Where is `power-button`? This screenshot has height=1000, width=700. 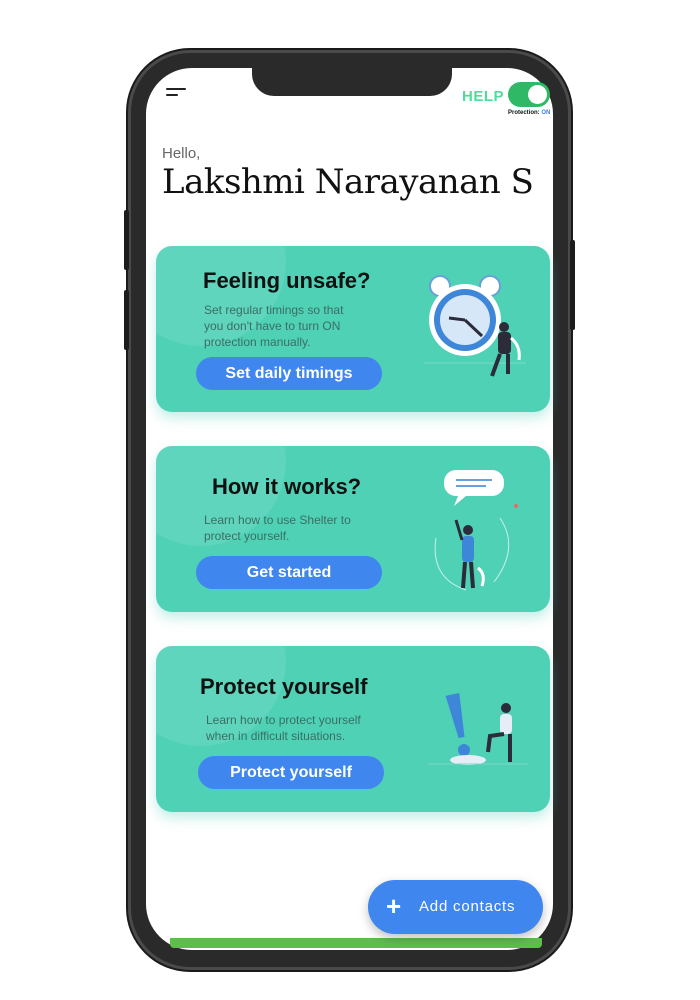 power-button is located at coordinates (572, 285).